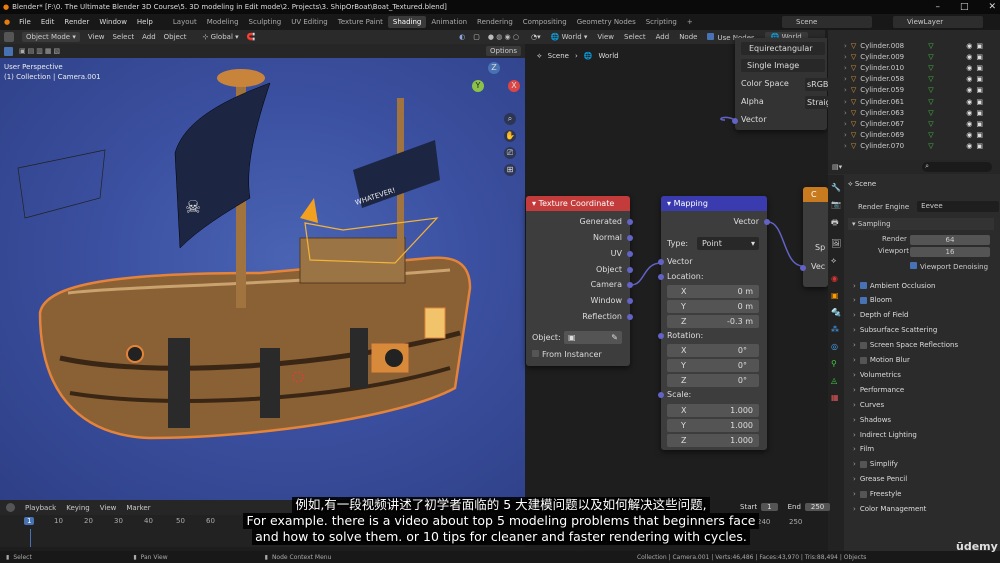 The width and height of the screenshot is (1000, 563). Describe the element at coordinates (728, 243) in the screenshot. I see `mapping-type-dropdown: Point ▾` at that location.